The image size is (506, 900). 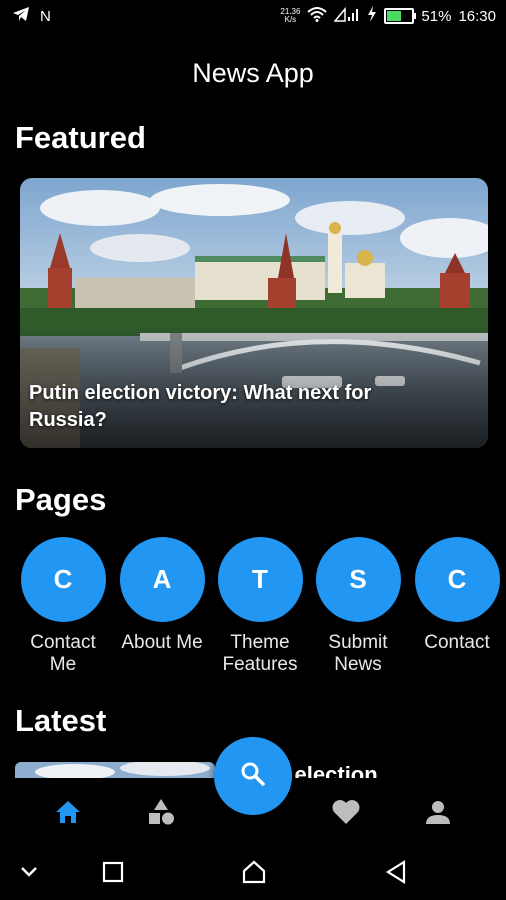 I want to click on chevron-down-icon, so click(x=29, y=872).